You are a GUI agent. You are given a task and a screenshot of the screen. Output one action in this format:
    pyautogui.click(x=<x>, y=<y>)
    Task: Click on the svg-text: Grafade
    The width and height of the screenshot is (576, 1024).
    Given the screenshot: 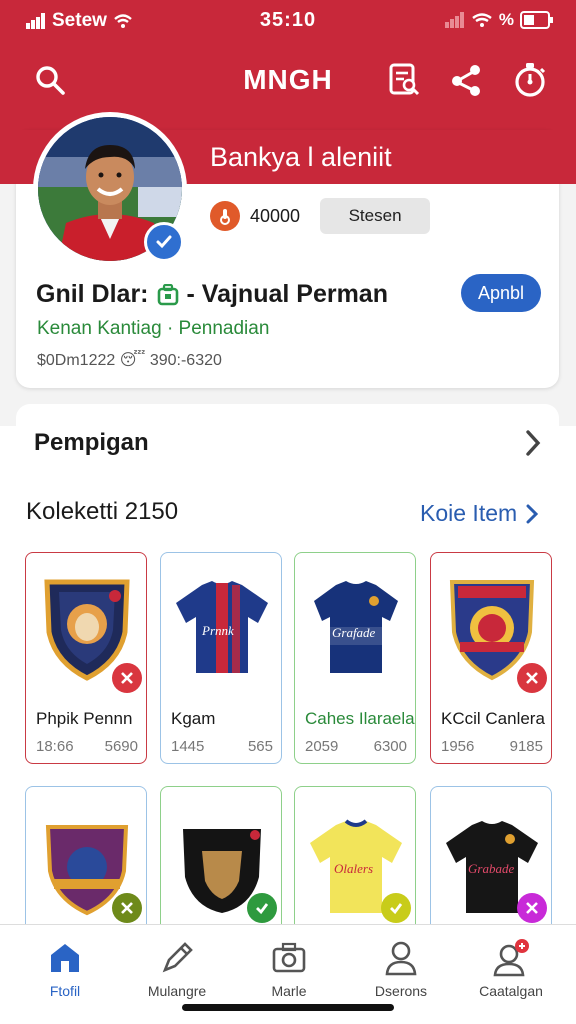 What is the action you would take?
    pyautogui.click(x=354, y=632)
    